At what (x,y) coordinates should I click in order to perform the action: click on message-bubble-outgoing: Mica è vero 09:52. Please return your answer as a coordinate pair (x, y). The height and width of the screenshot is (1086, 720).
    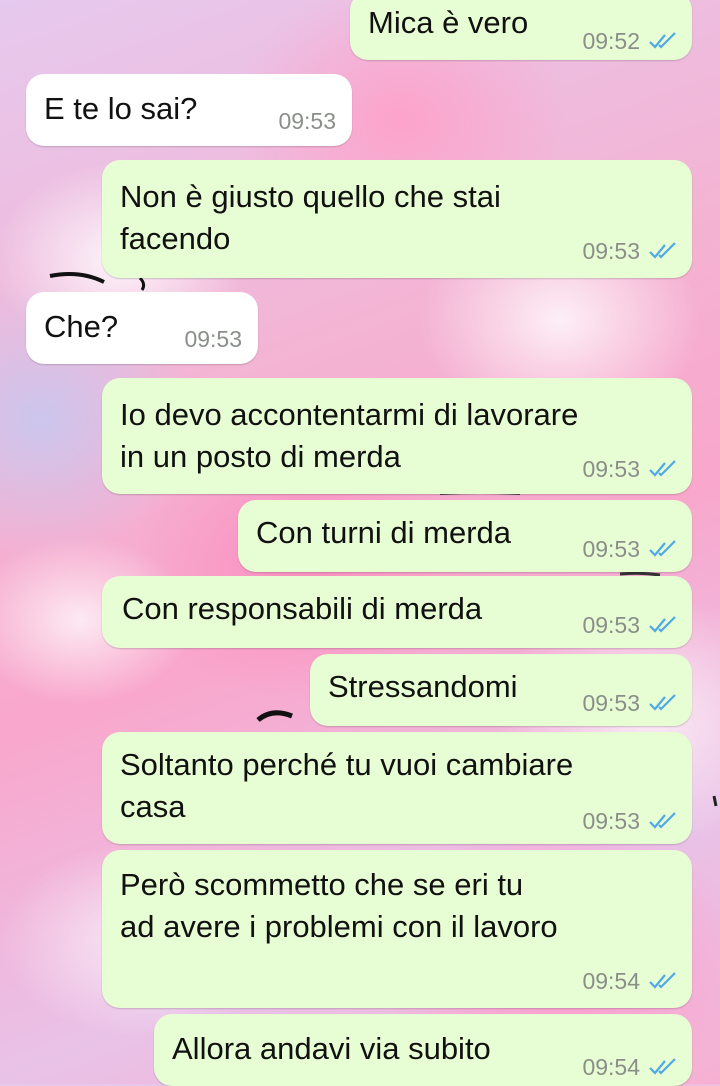
    Looking at the image, I should click on (521, 30).